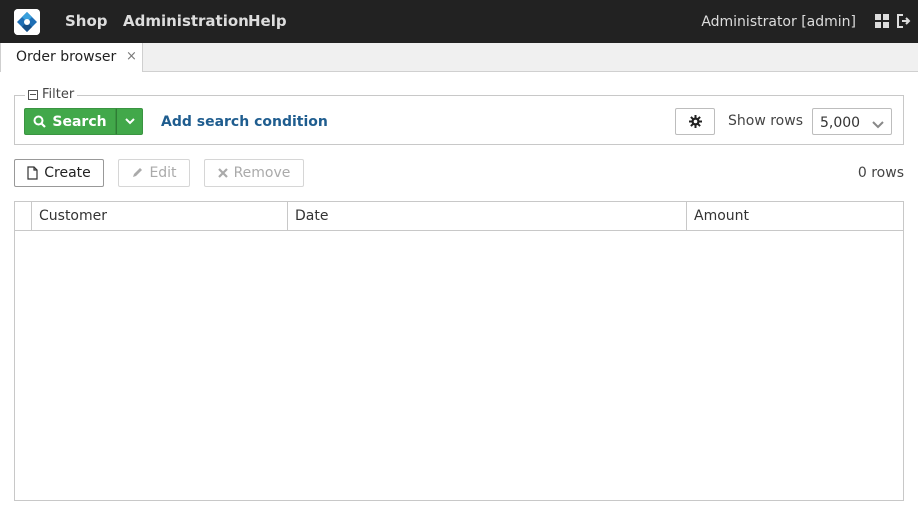 The image size is (918, 517). What do you see at coordinates (765, 121) in the screenshot?
I see `show-rows-label: Show rows` at bounding box center [765, 121].